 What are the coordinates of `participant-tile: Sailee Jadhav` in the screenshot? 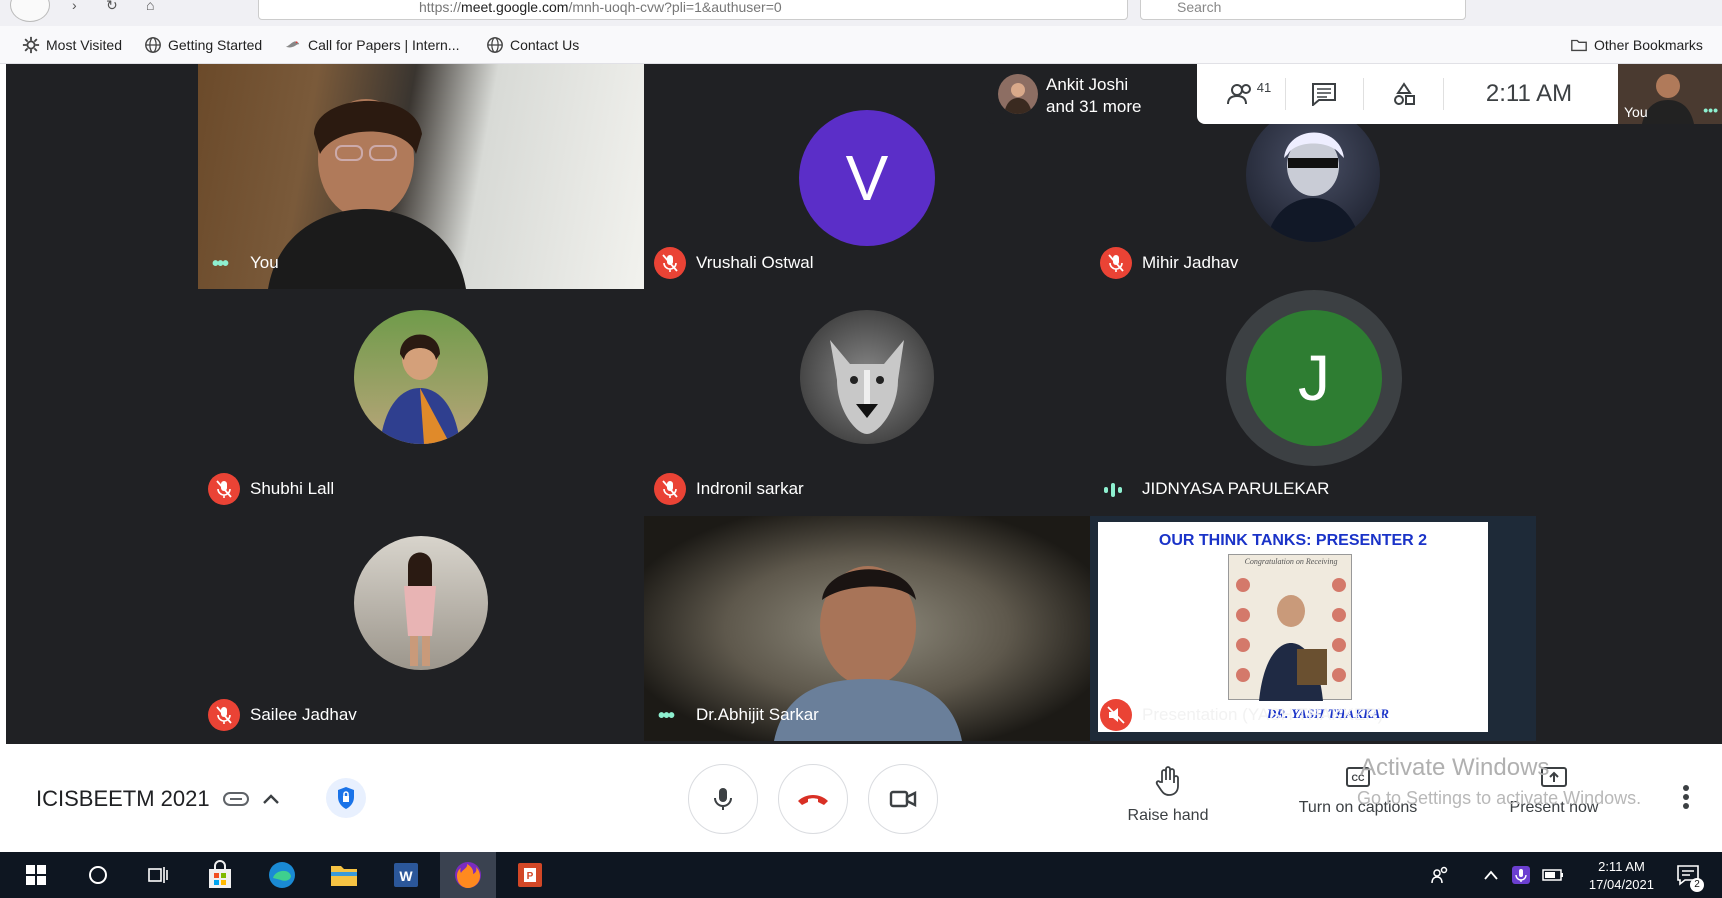 It's located at (421, 628).